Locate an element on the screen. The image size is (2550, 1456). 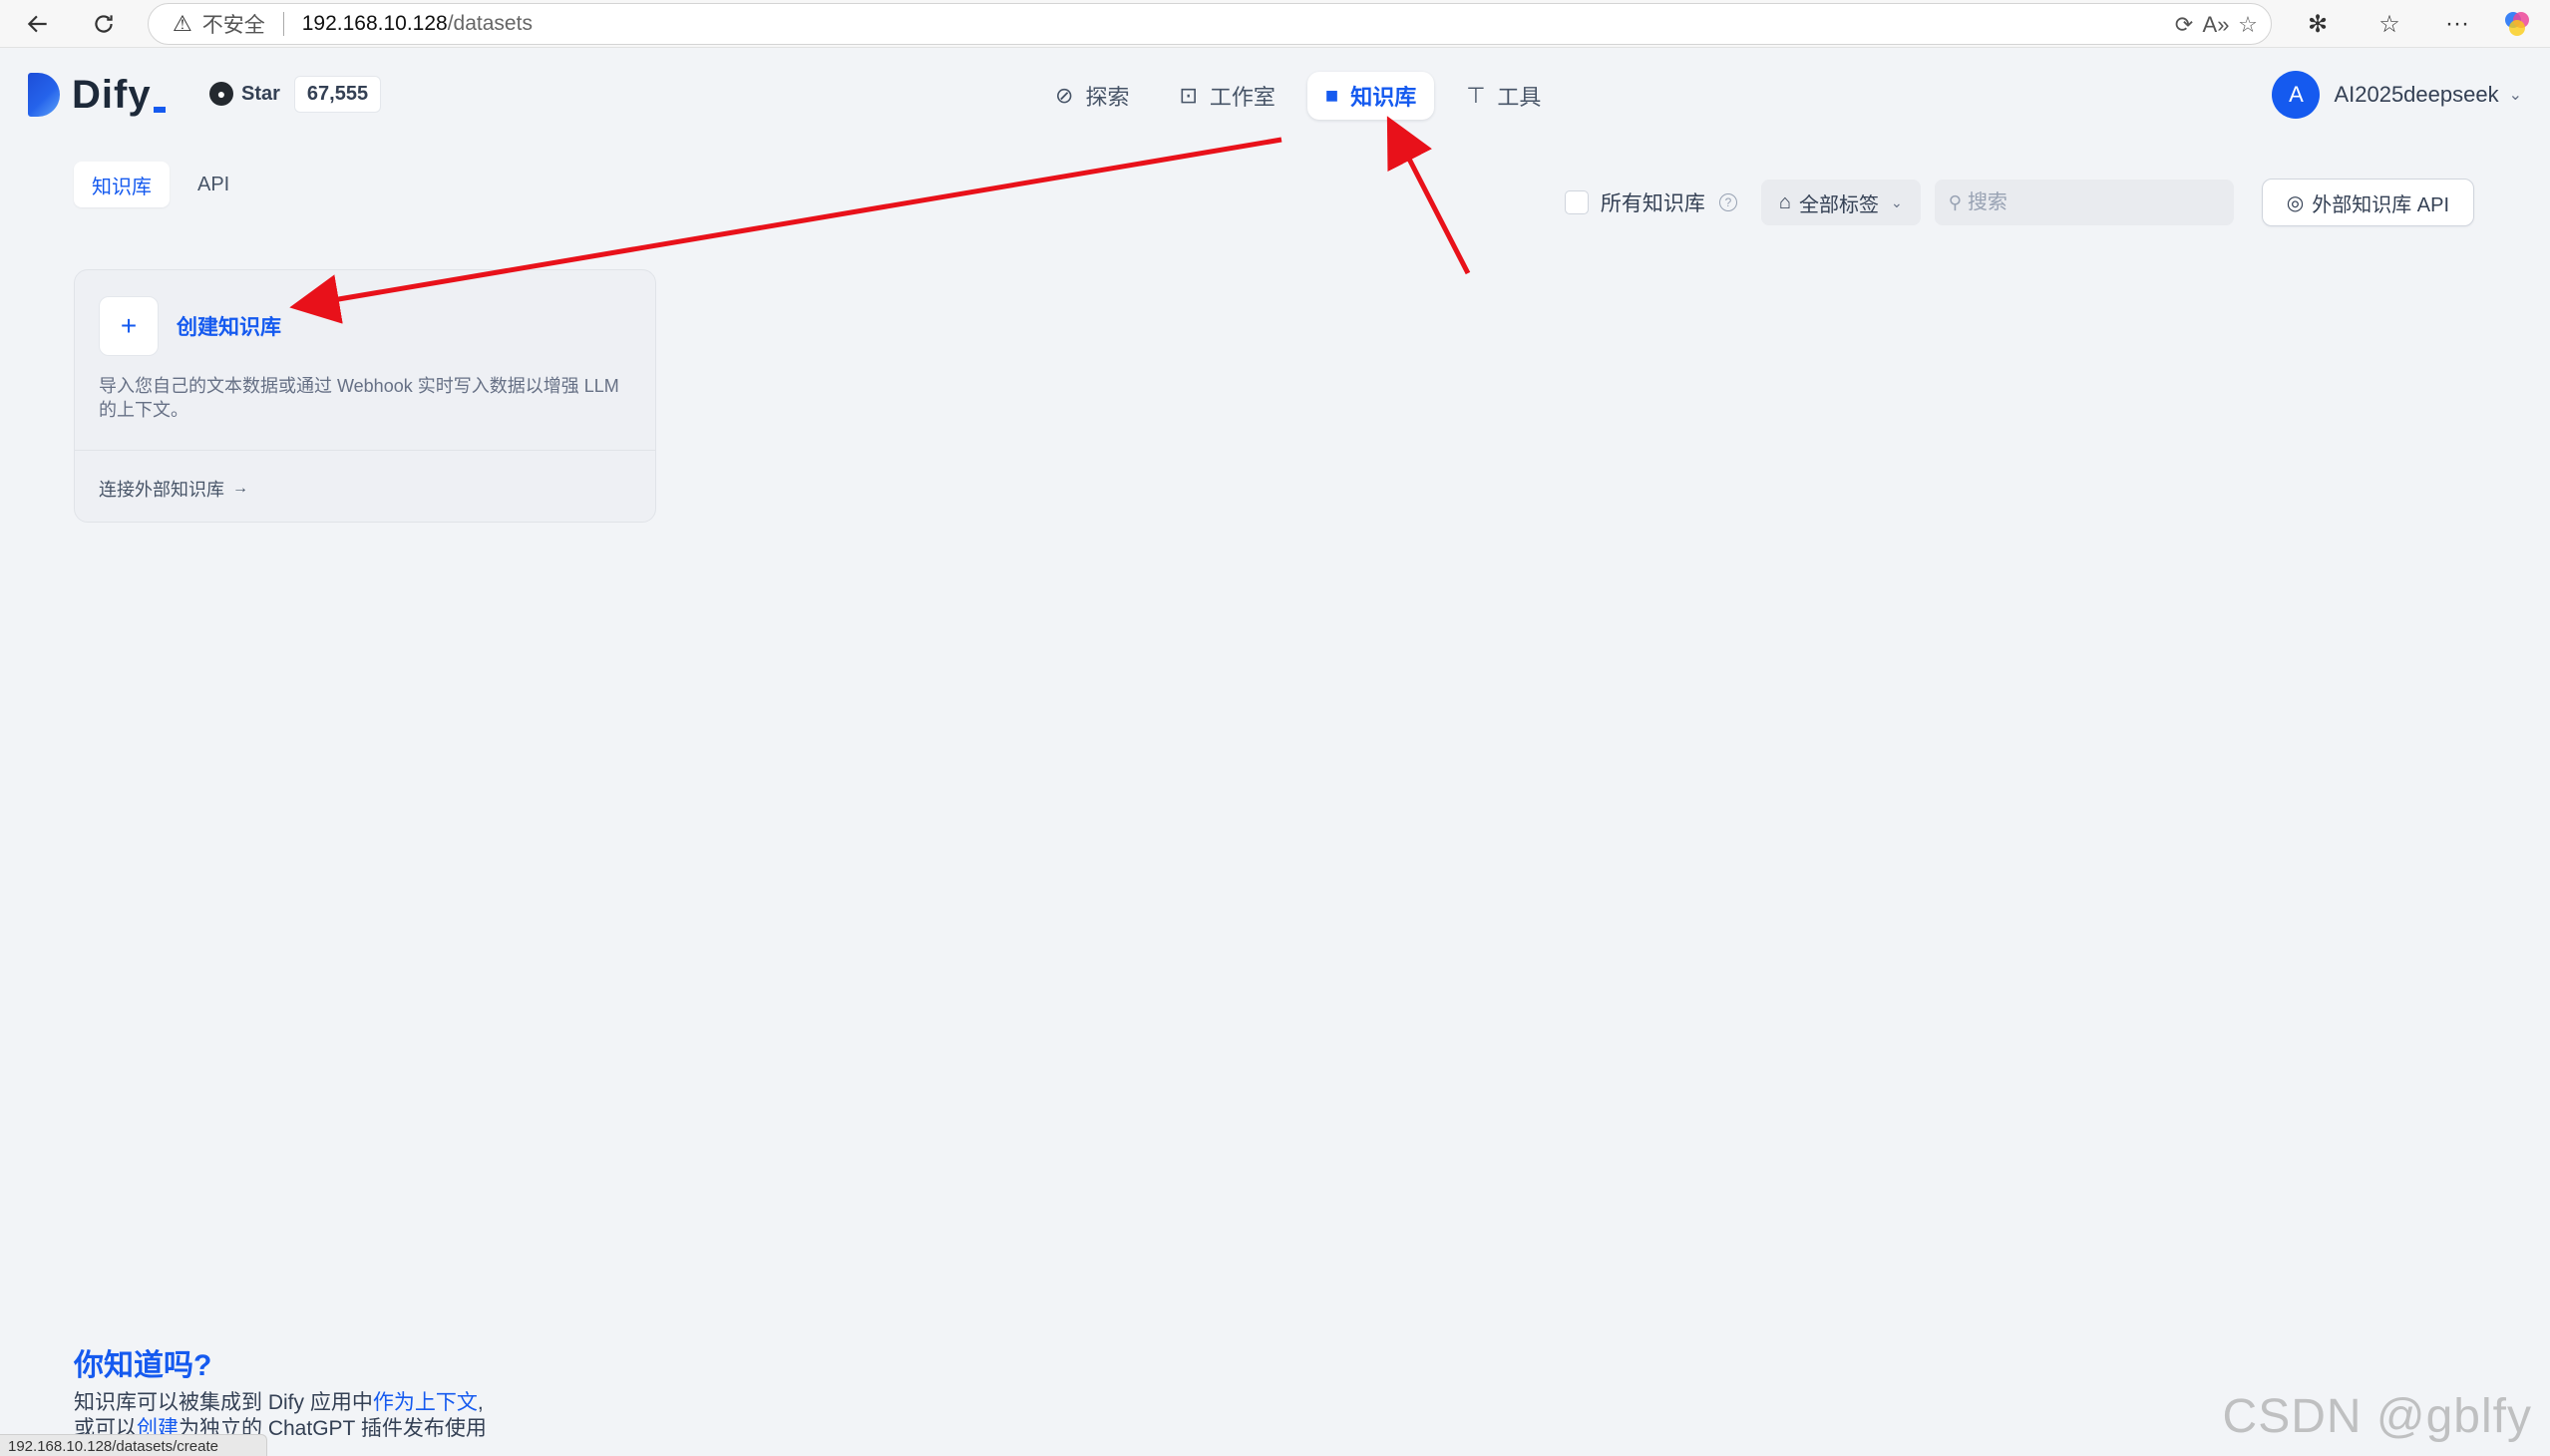
all-datasets-toggle: 所有知识库 ? is located at coordinates (1650, 202).